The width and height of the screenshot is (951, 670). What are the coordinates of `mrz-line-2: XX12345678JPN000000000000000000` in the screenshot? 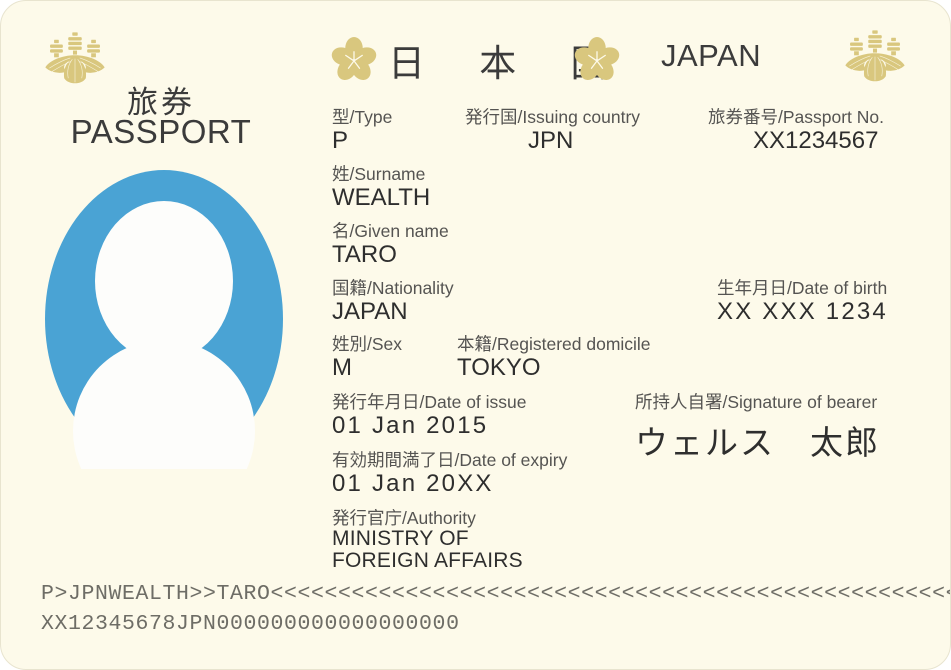 It's located at (250, 624).